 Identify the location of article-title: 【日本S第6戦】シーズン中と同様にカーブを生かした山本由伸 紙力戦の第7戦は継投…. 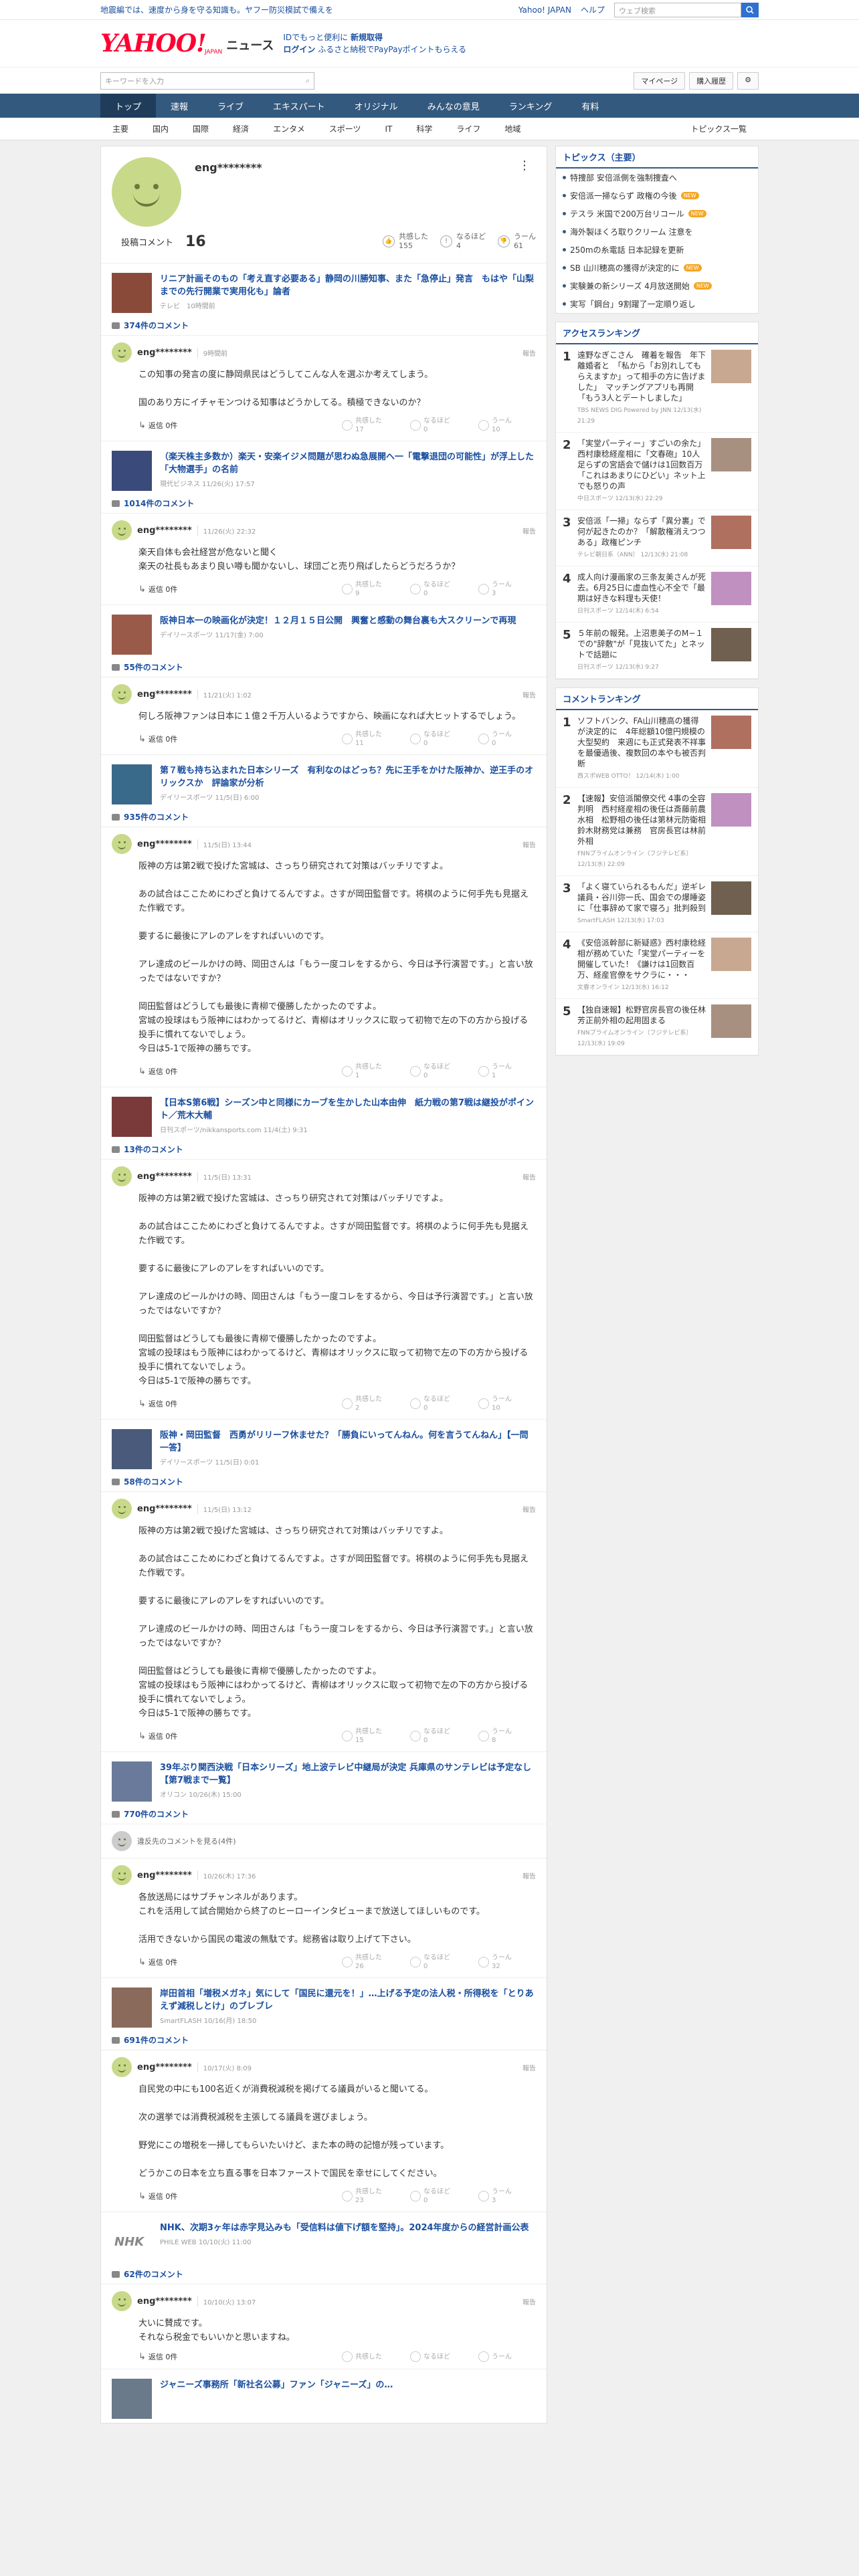
(348, 1109).